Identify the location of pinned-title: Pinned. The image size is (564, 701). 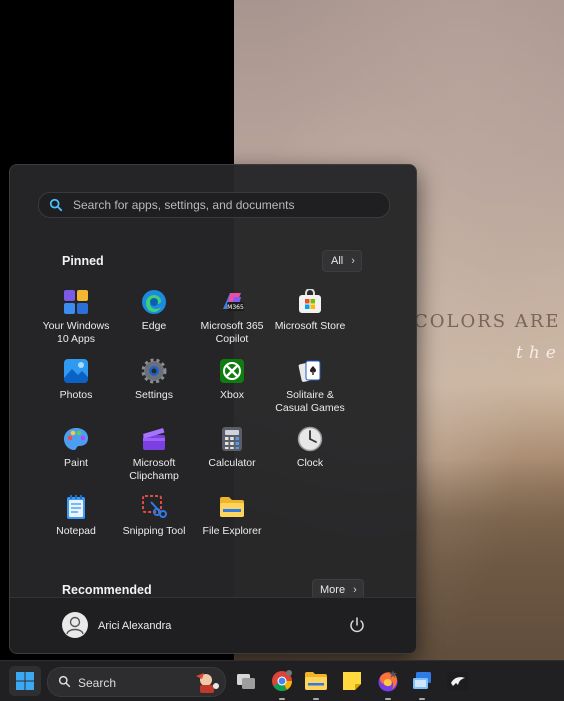
(83, 261).